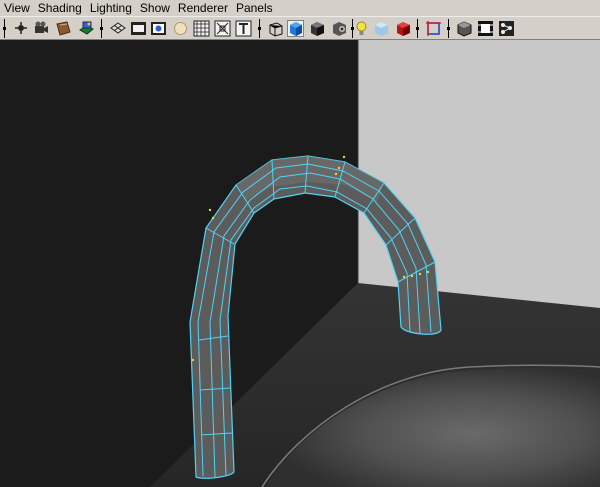  What do you see at coordinates (201, 28) in the screenshot?
I see `safe-action-icon` at bounding box center [201, 28].